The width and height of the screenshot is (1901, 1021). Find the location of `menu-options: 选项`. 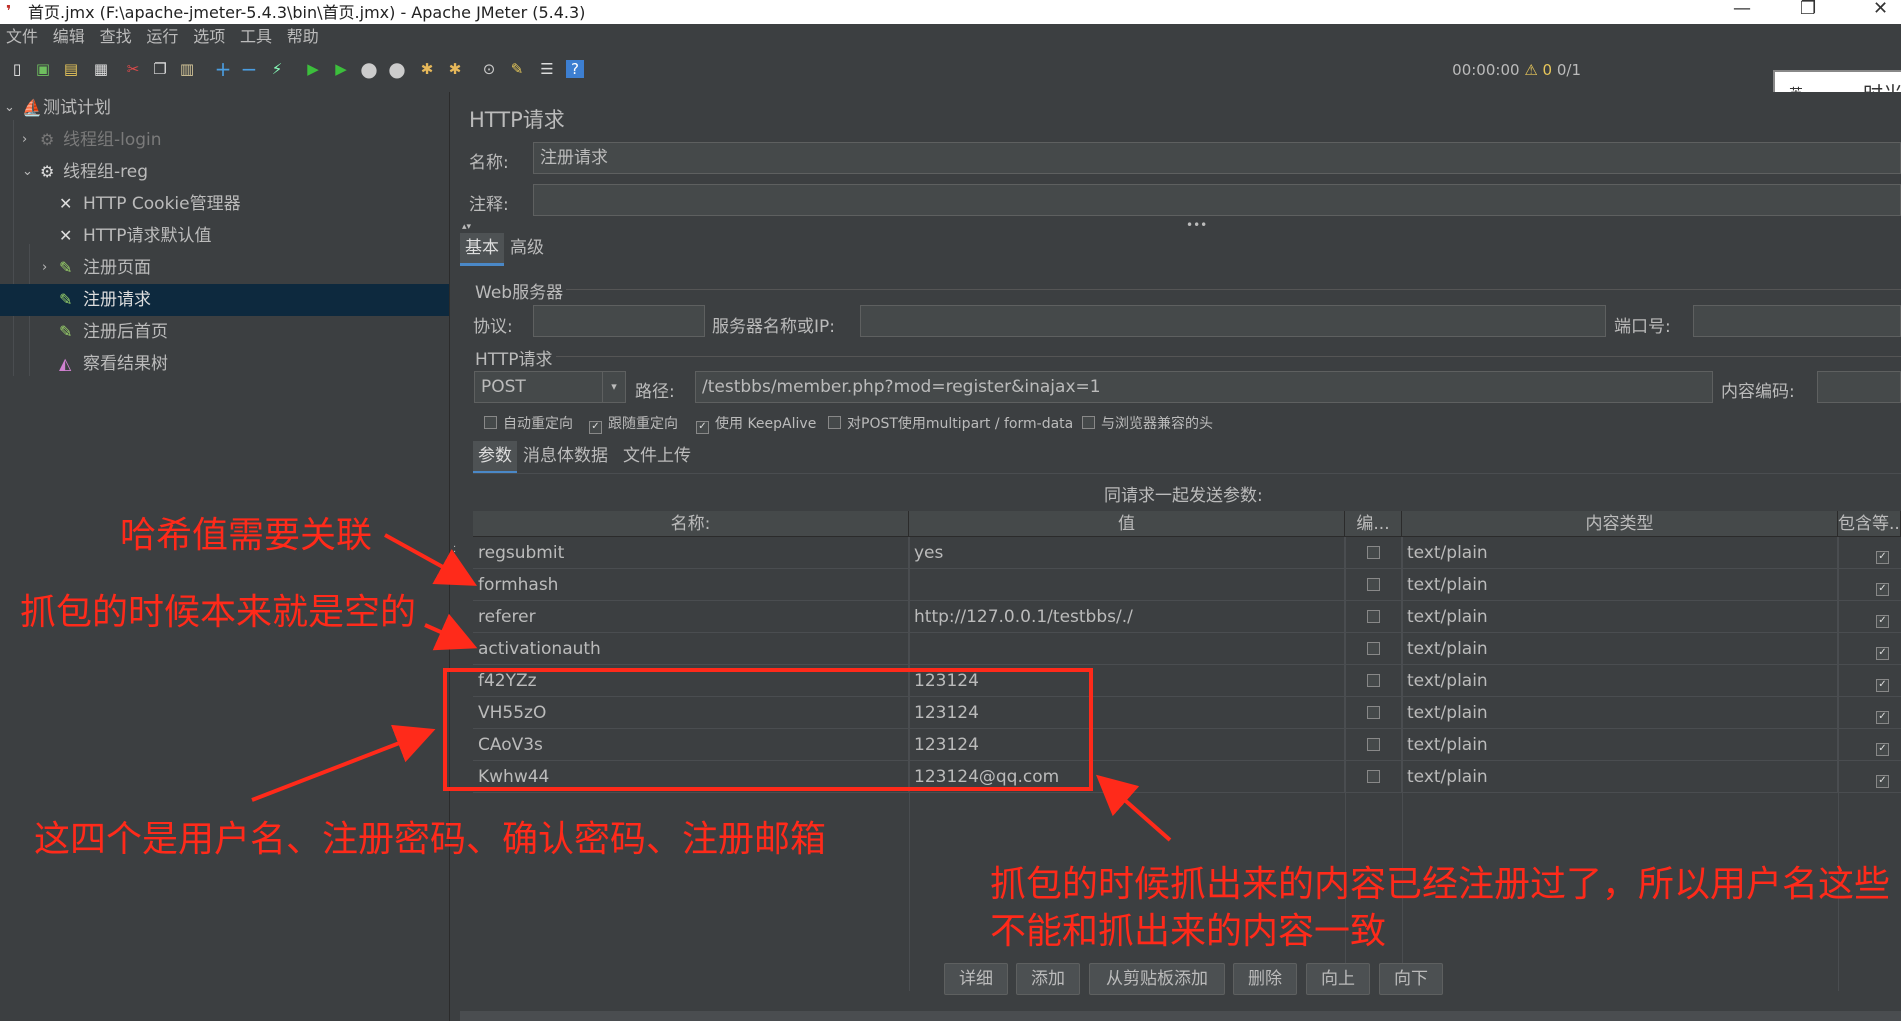

menu-options: 选项 is located at coordinates (209, 37).